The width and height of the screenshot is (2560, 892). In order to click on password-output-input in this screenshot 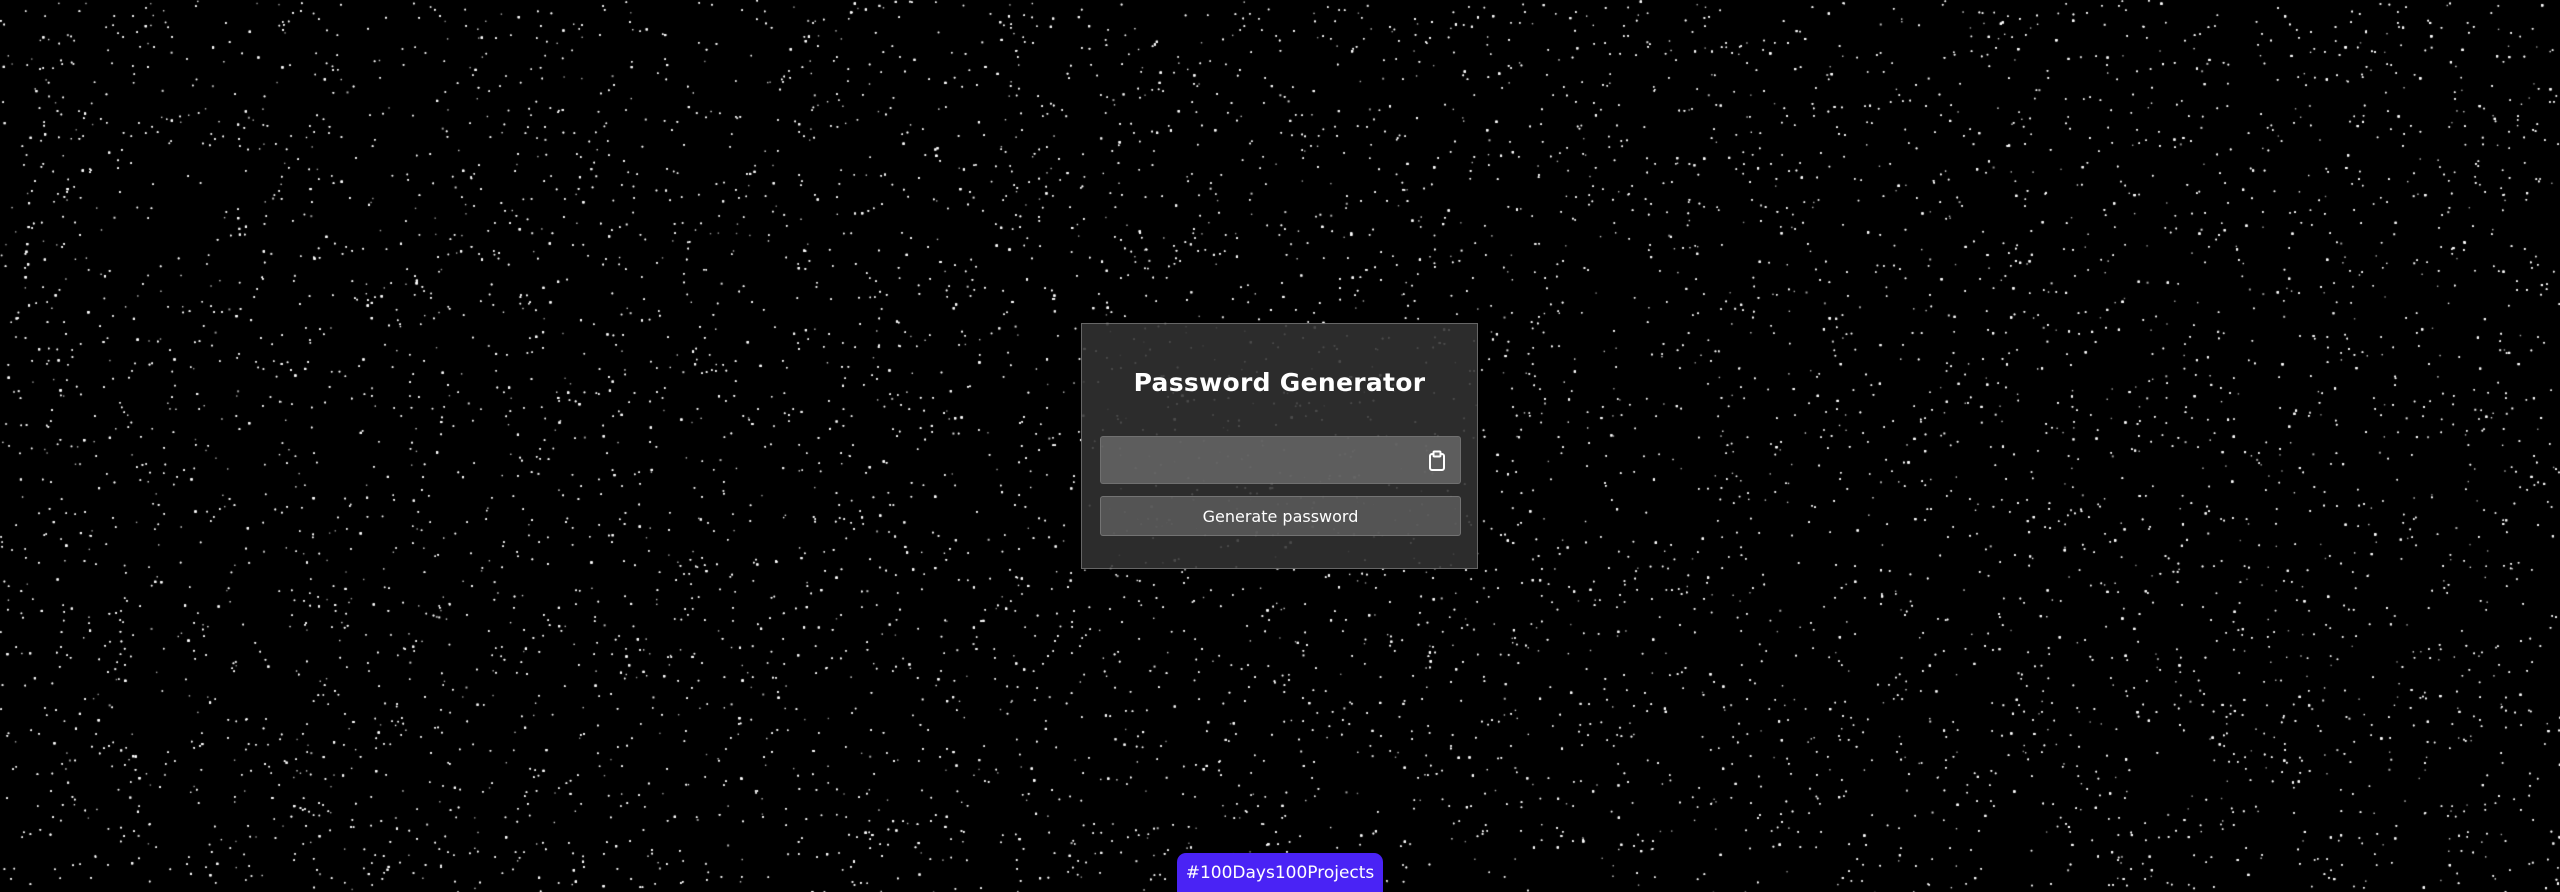, I will do `click(1251, 460)`.